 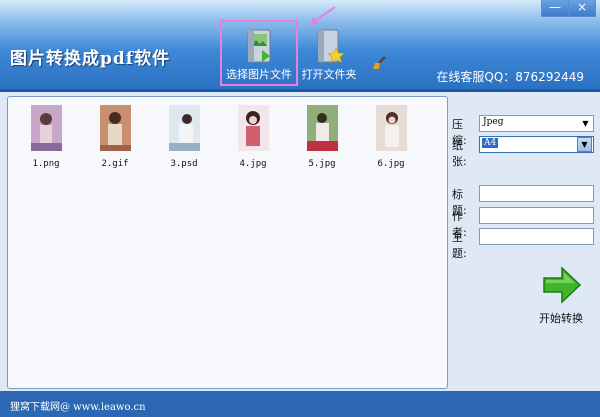 I want to click on window-controls: — ×, so click(x=568, y=8).